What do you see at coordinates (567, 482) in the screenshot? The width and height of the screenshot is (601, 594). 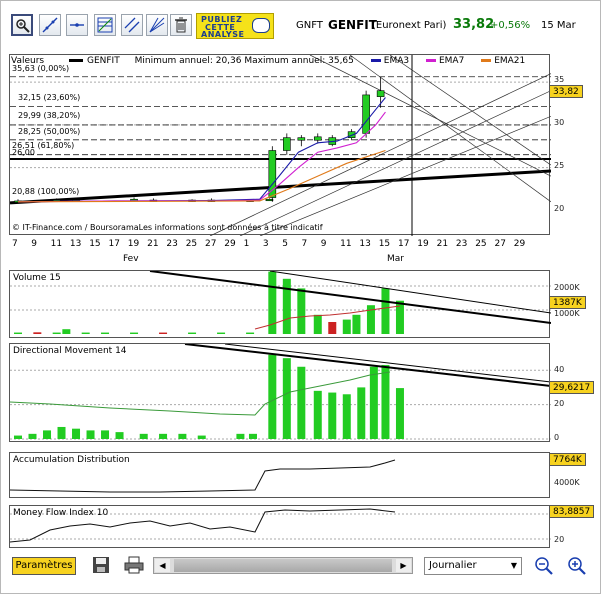 I see `ad-tick-4000k: 4000K` at bounding box center [567, 482].